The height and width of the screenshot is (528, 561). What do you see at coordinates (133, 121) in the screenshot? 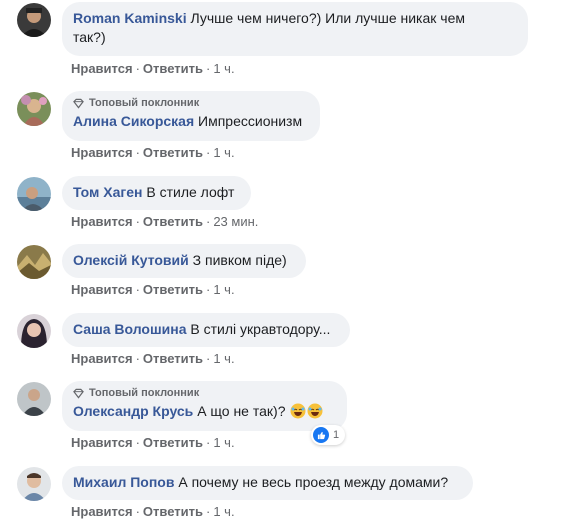
I see `comment-author: Алина Сикорская` at bounding box center [133, 121].